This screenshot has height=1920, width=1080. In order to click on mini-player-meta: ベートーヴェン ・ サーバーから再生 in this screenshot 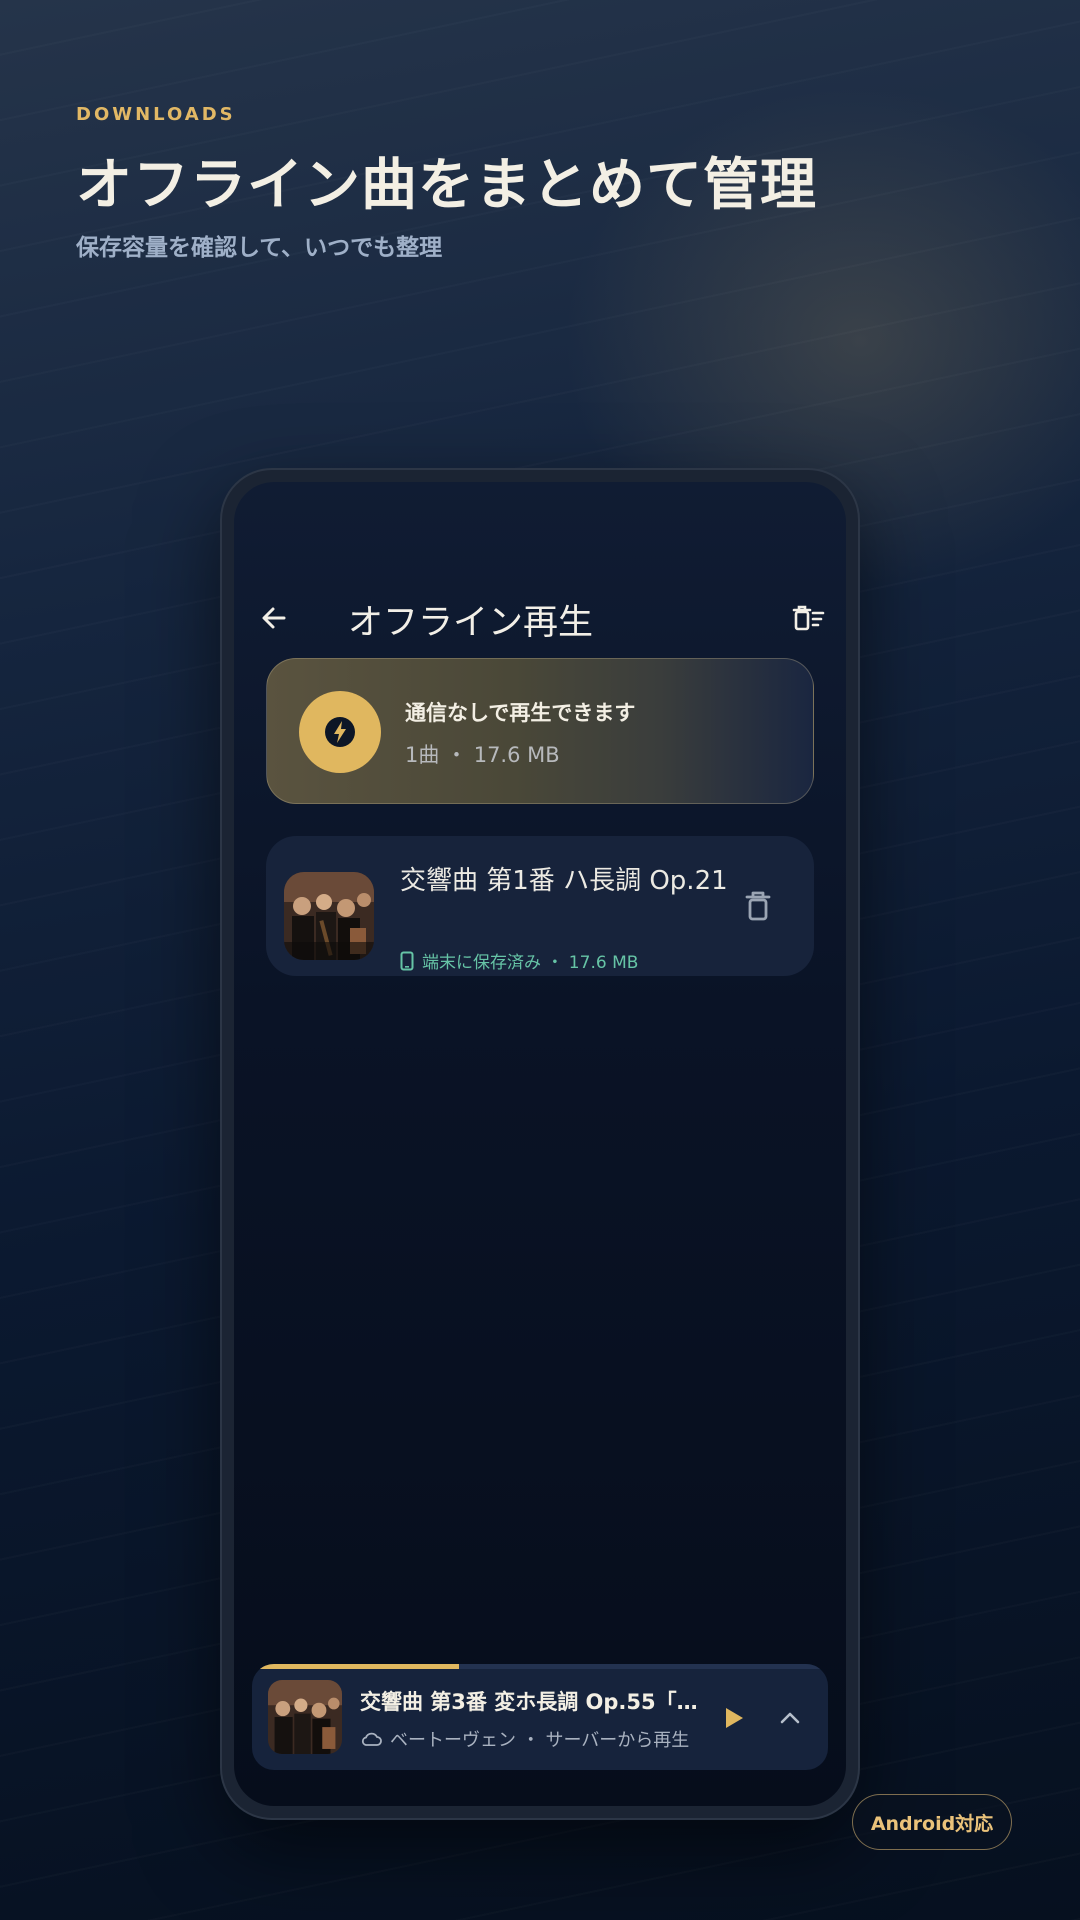, I will do `click(524, 1739)`.